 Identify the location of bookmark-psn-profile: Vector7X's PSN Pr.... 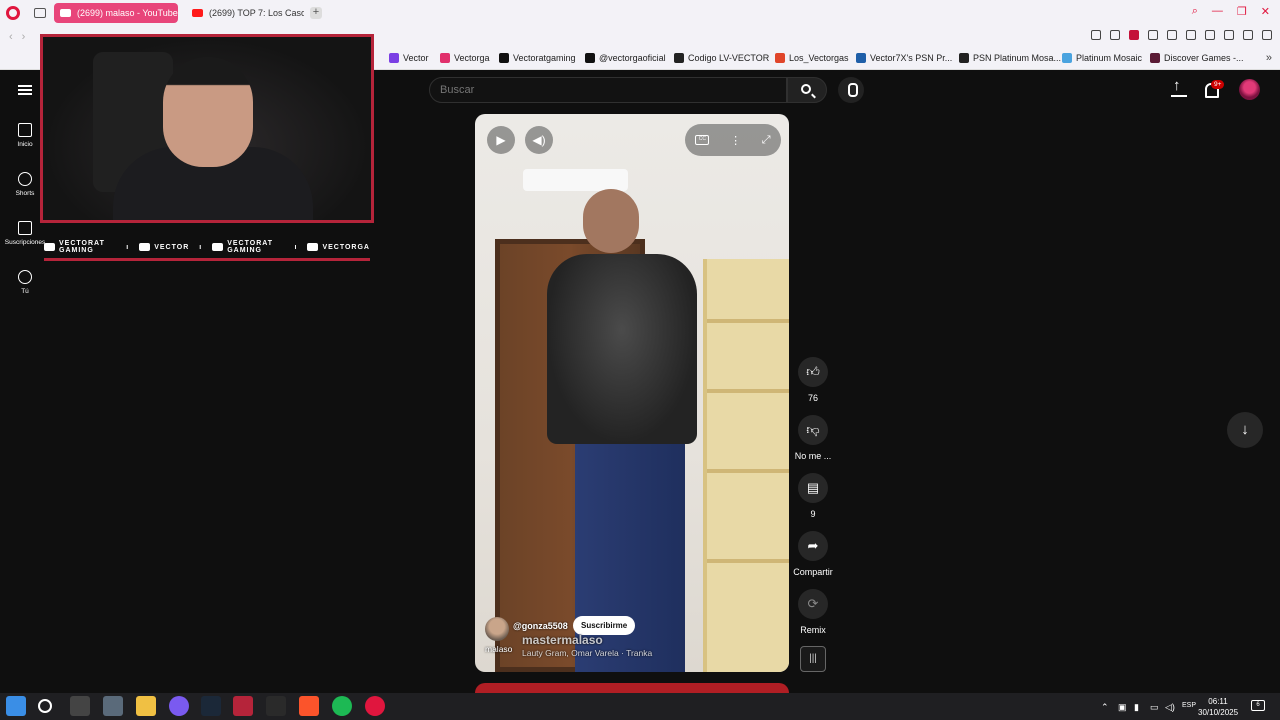
(904, 58).